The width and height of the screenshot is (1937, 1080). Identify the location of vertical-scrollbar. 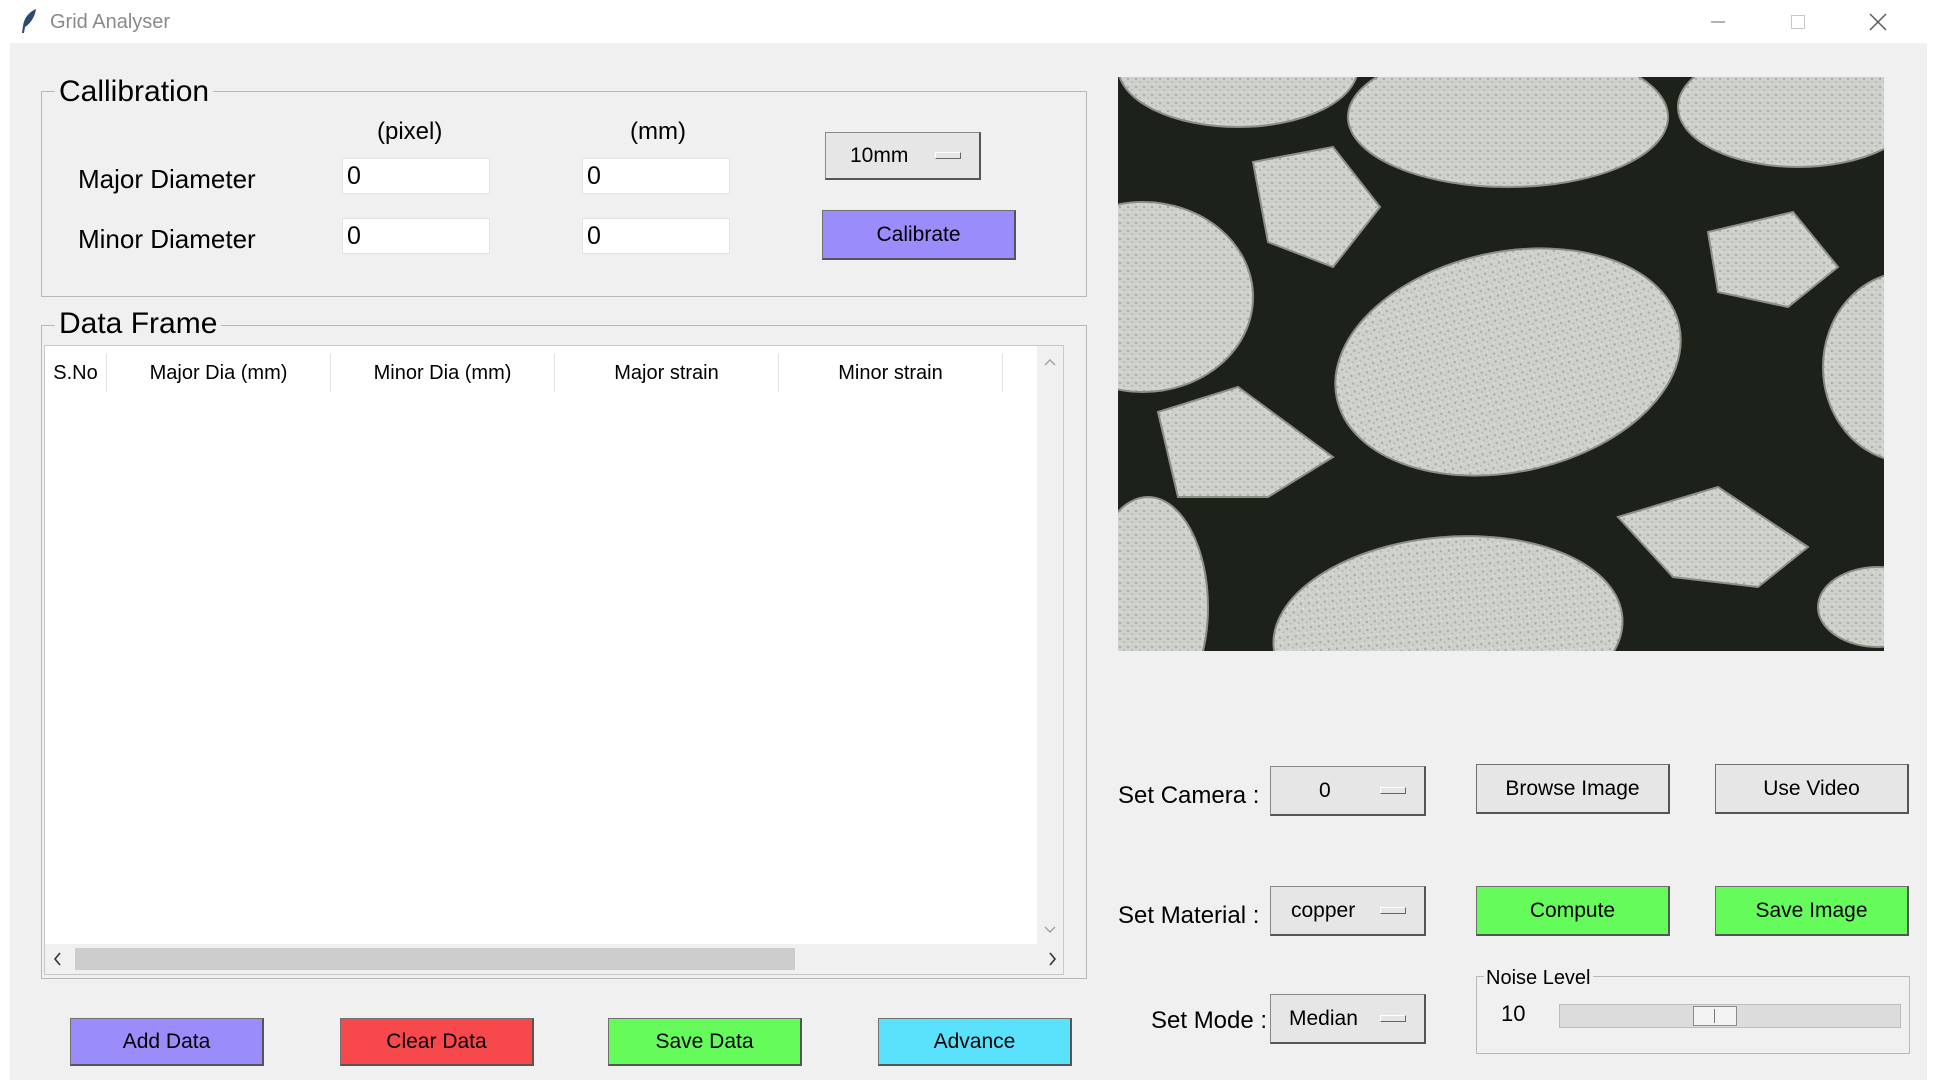
(1050, 646).